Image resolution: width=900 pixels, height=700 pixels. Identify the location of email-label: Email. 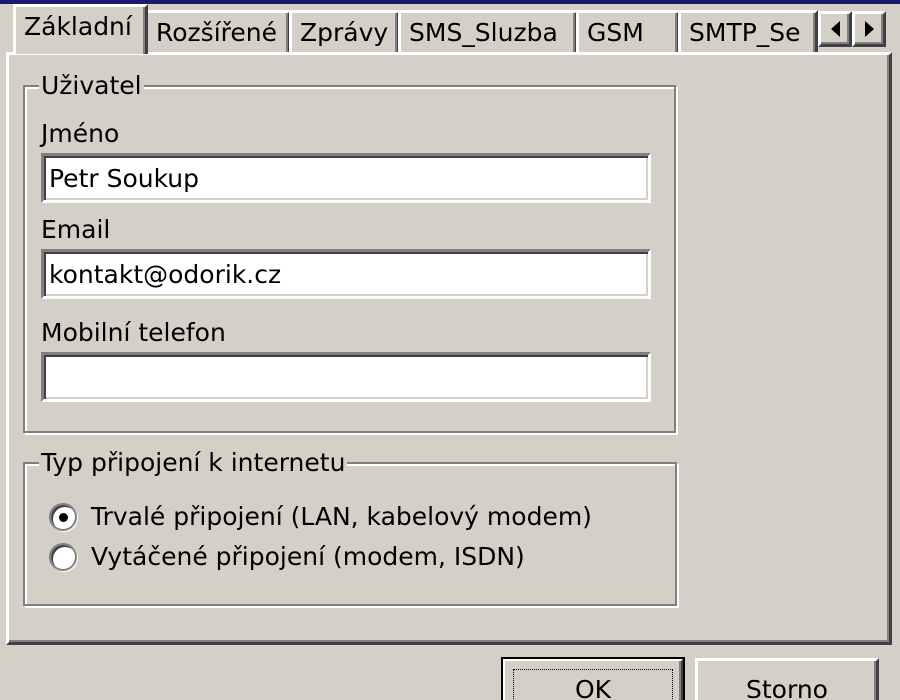
(76, 229).